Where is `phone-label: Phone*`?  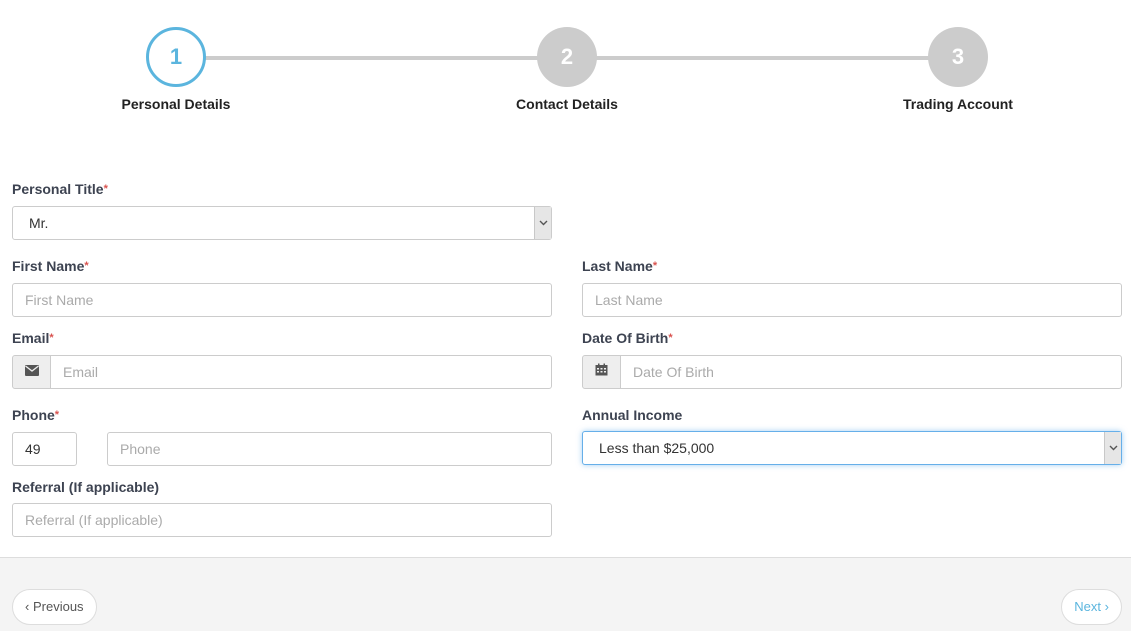
phone-label: Phone* is located at coordinates (36, 415).